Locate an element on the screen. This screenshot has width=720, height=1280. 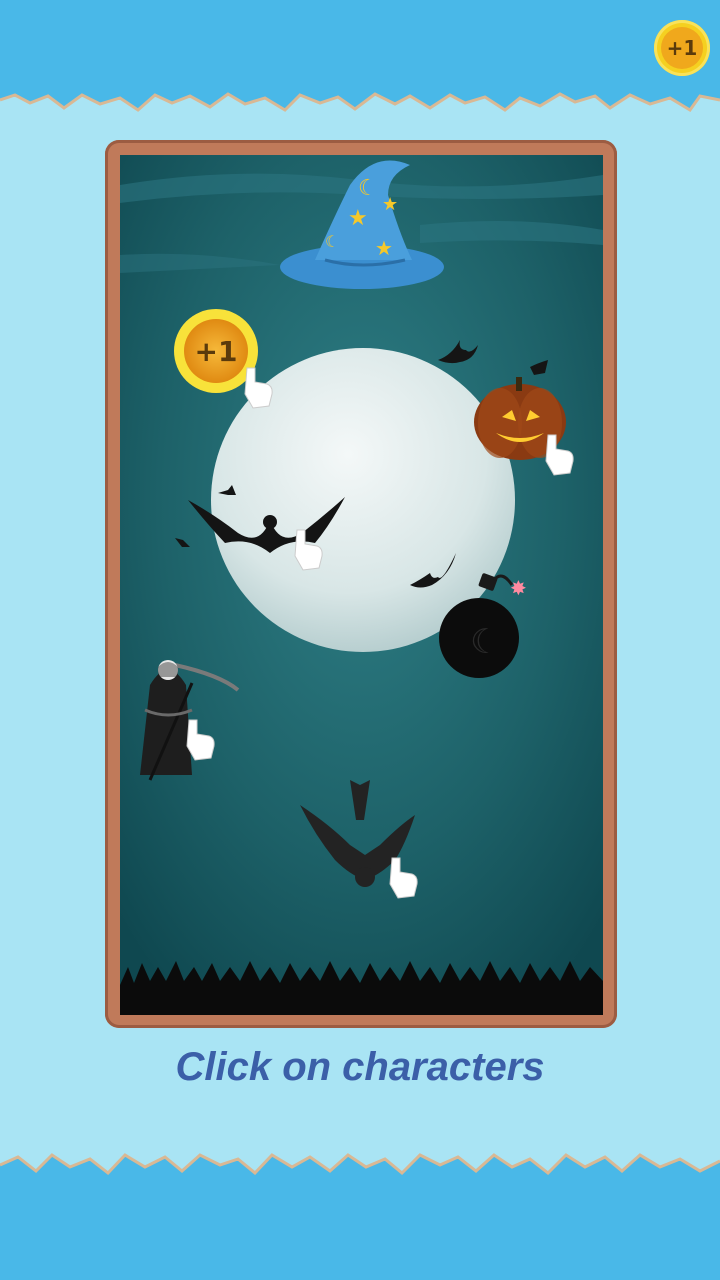
coin-counter-label: +1 is located at coordinates (682, 48).